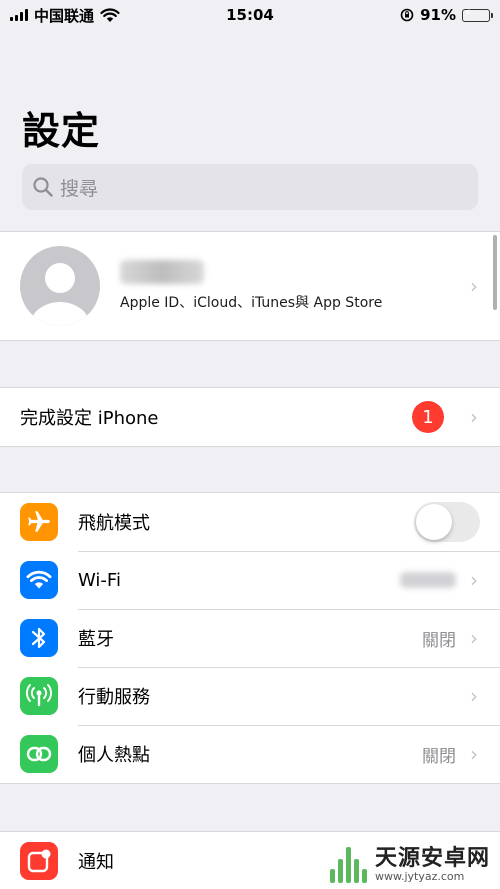 Image resolution: width=500 pixels, height=889 pixels. Describe the element at coordinates (250, 754) in the screenshot. I see `hotspot-row: 個人熱點 關閉 ›` at that location.